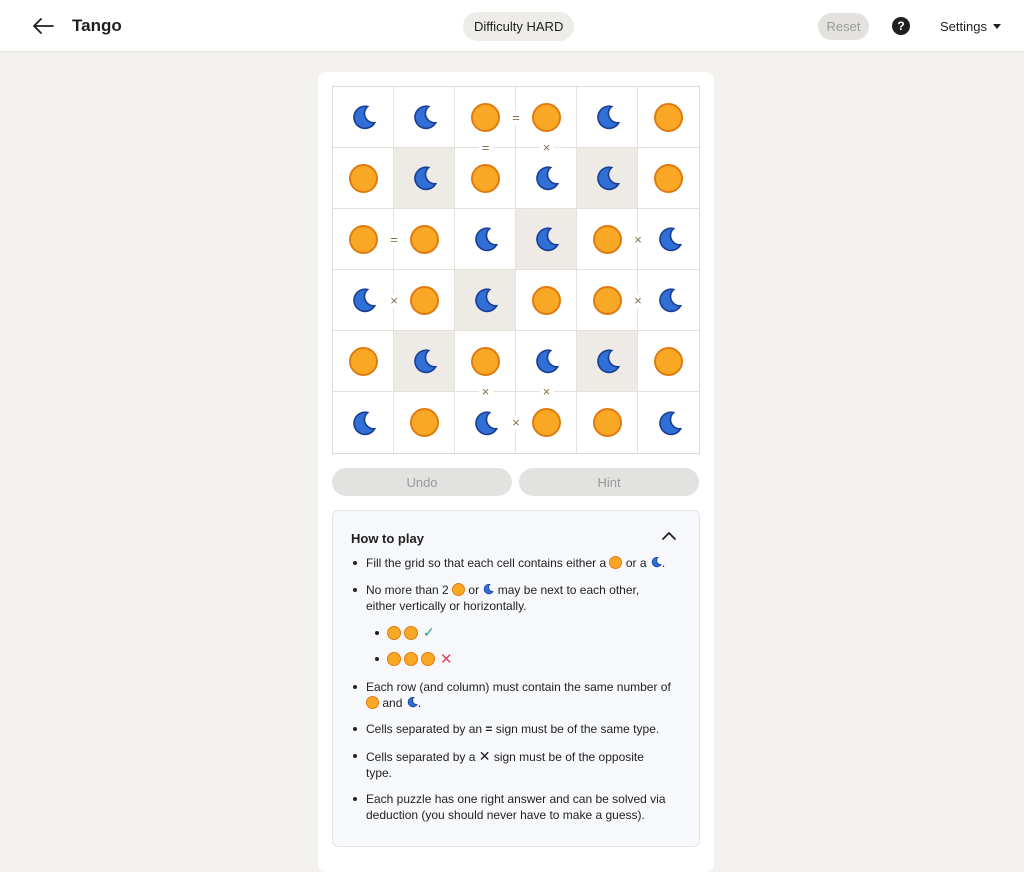 This screenshot has width=1024, height=872. What do you see at coordinates (970, 26) in the screenshot?
I see `settings-dropdown: Settings` at bounding box center [970, 26].